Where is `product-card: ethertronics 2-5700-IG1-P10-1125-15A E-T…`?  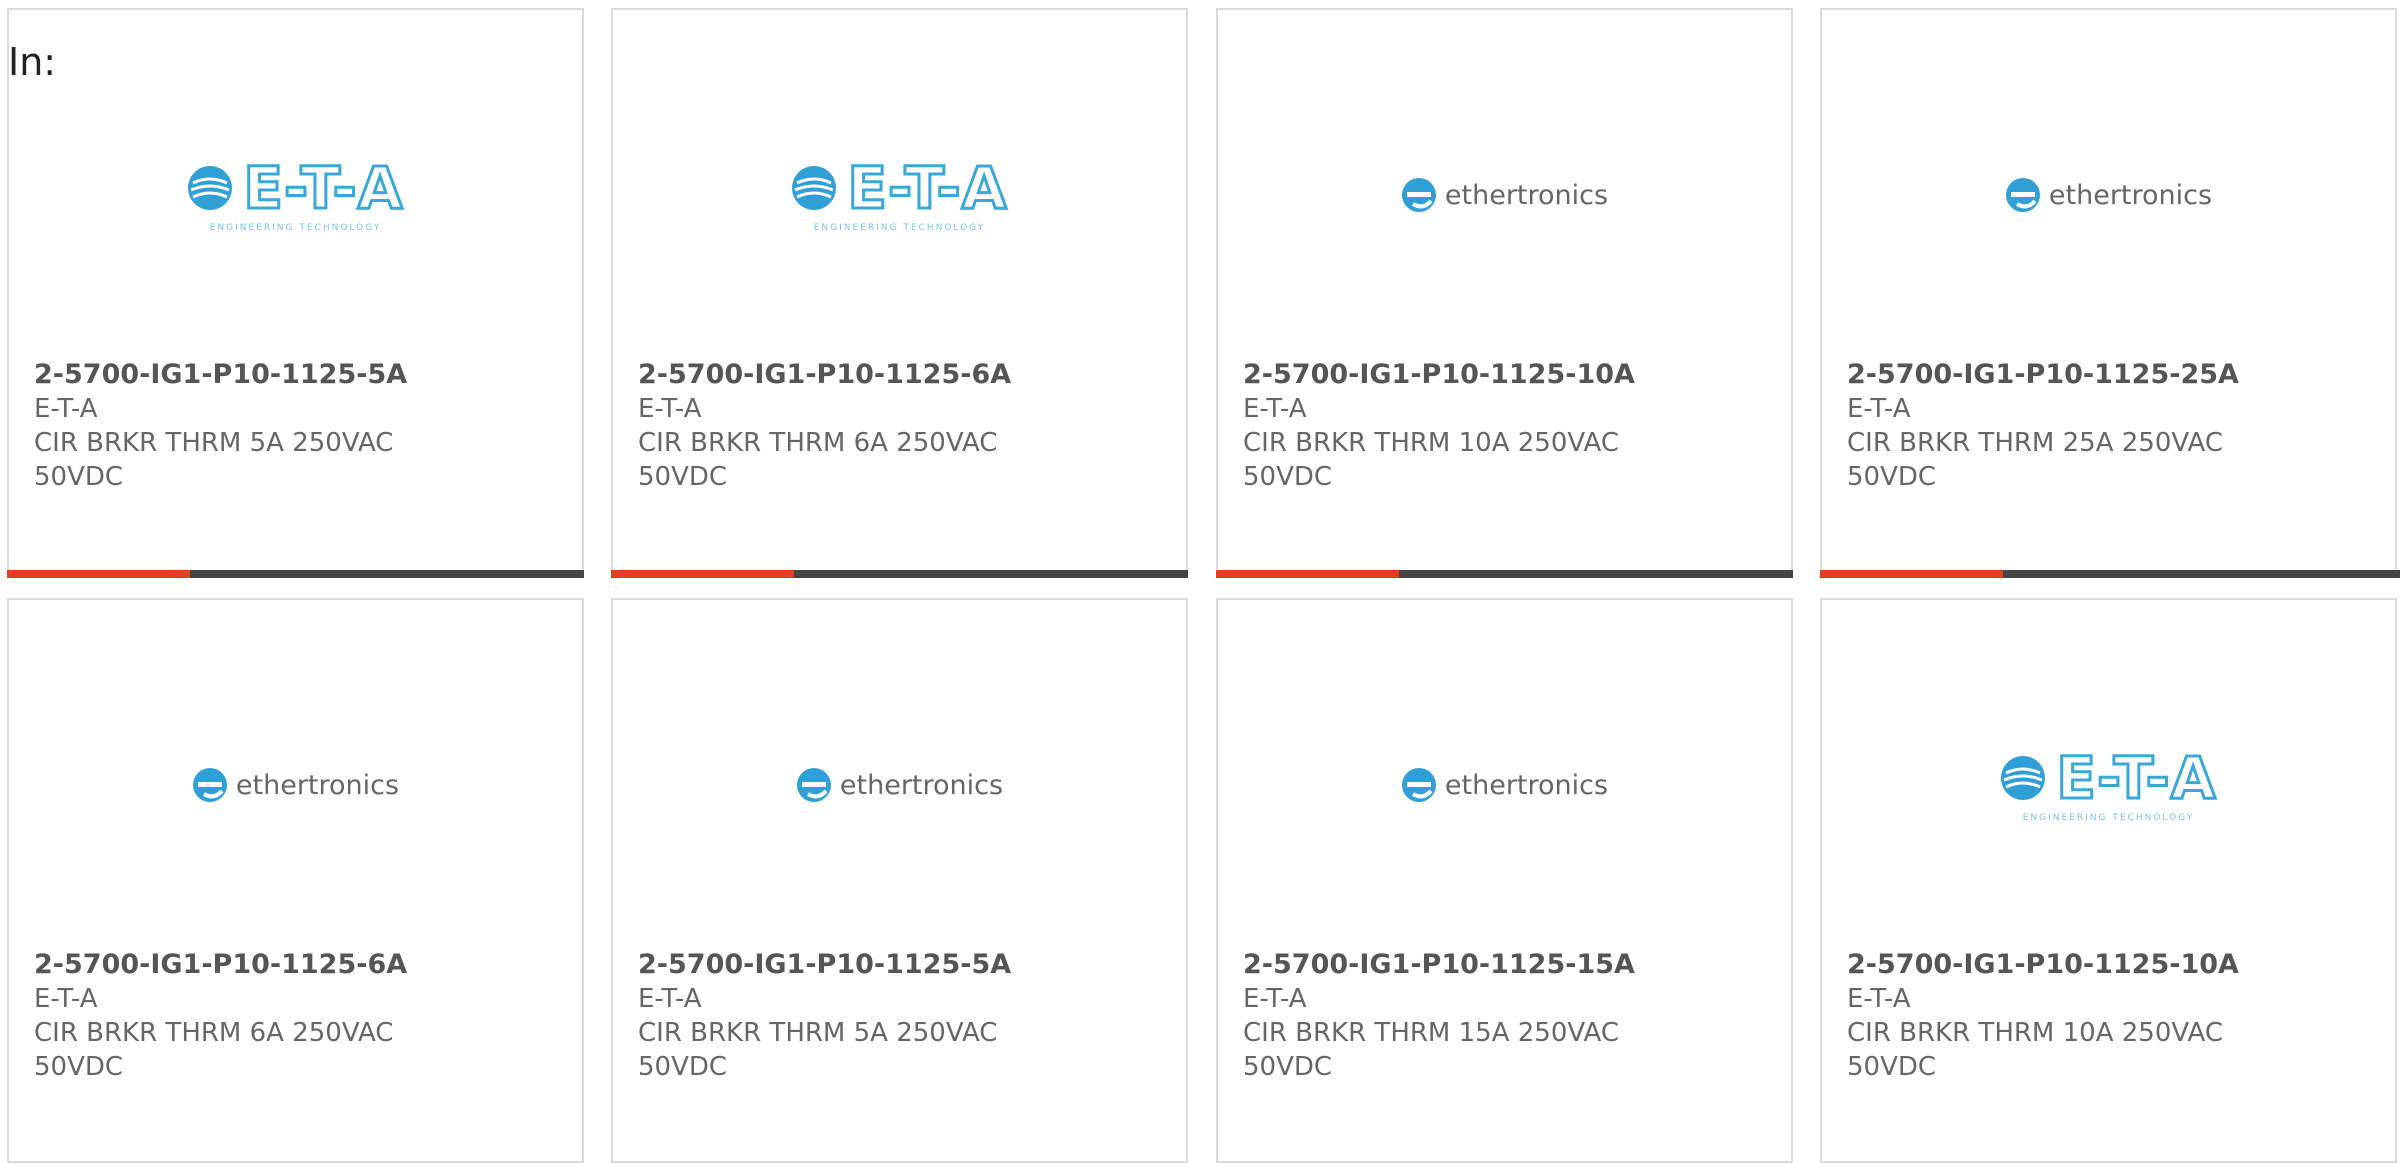 product-card: ethertronics 2-5700-IG1-P10-1125-15A E-T… is located at coordinates (1504, 880).